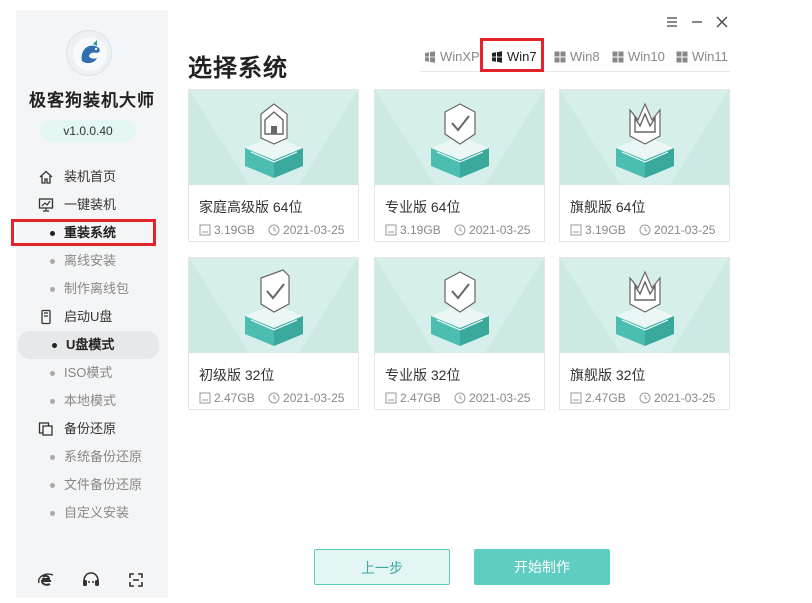 The height and width of the screenshot is (603, 812). I want to click on system-card: 旗舰版 32位 2.47GB 2021-03-25, so click(644, 333).